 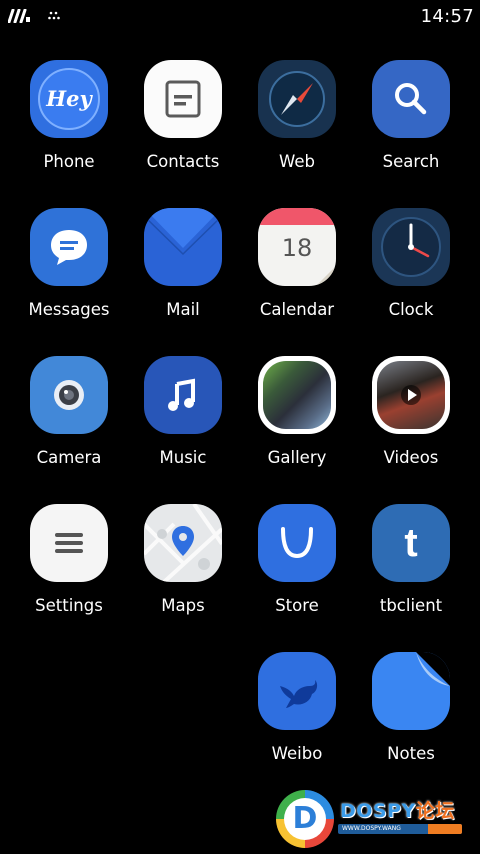 I want to click on network-signal-icon, so click(x=19, y=16).